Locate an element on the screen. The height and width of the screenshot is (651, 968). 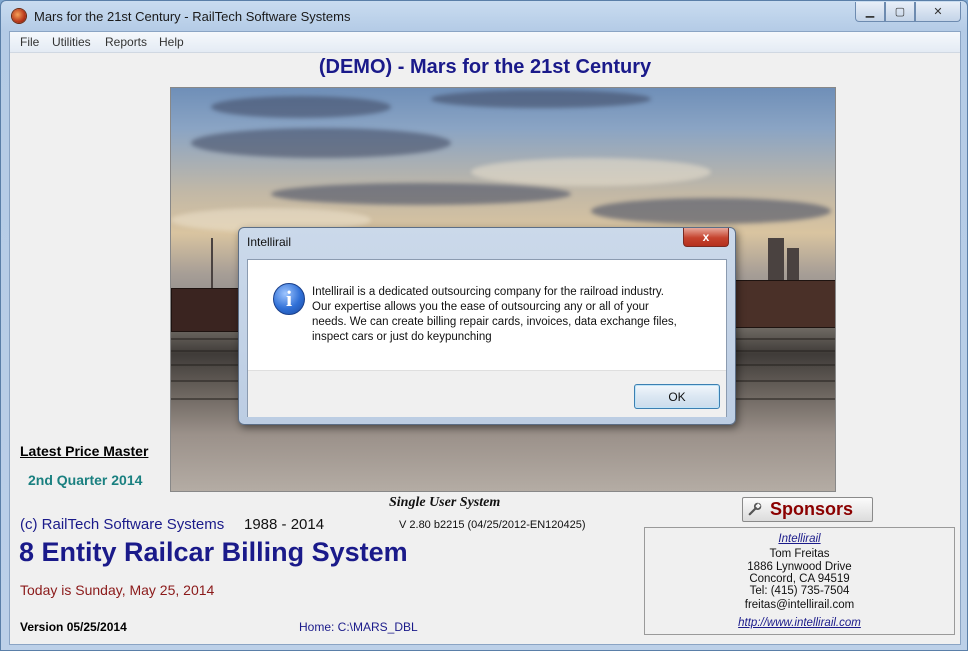
close-icon: x is located at coordinates (706, 237).